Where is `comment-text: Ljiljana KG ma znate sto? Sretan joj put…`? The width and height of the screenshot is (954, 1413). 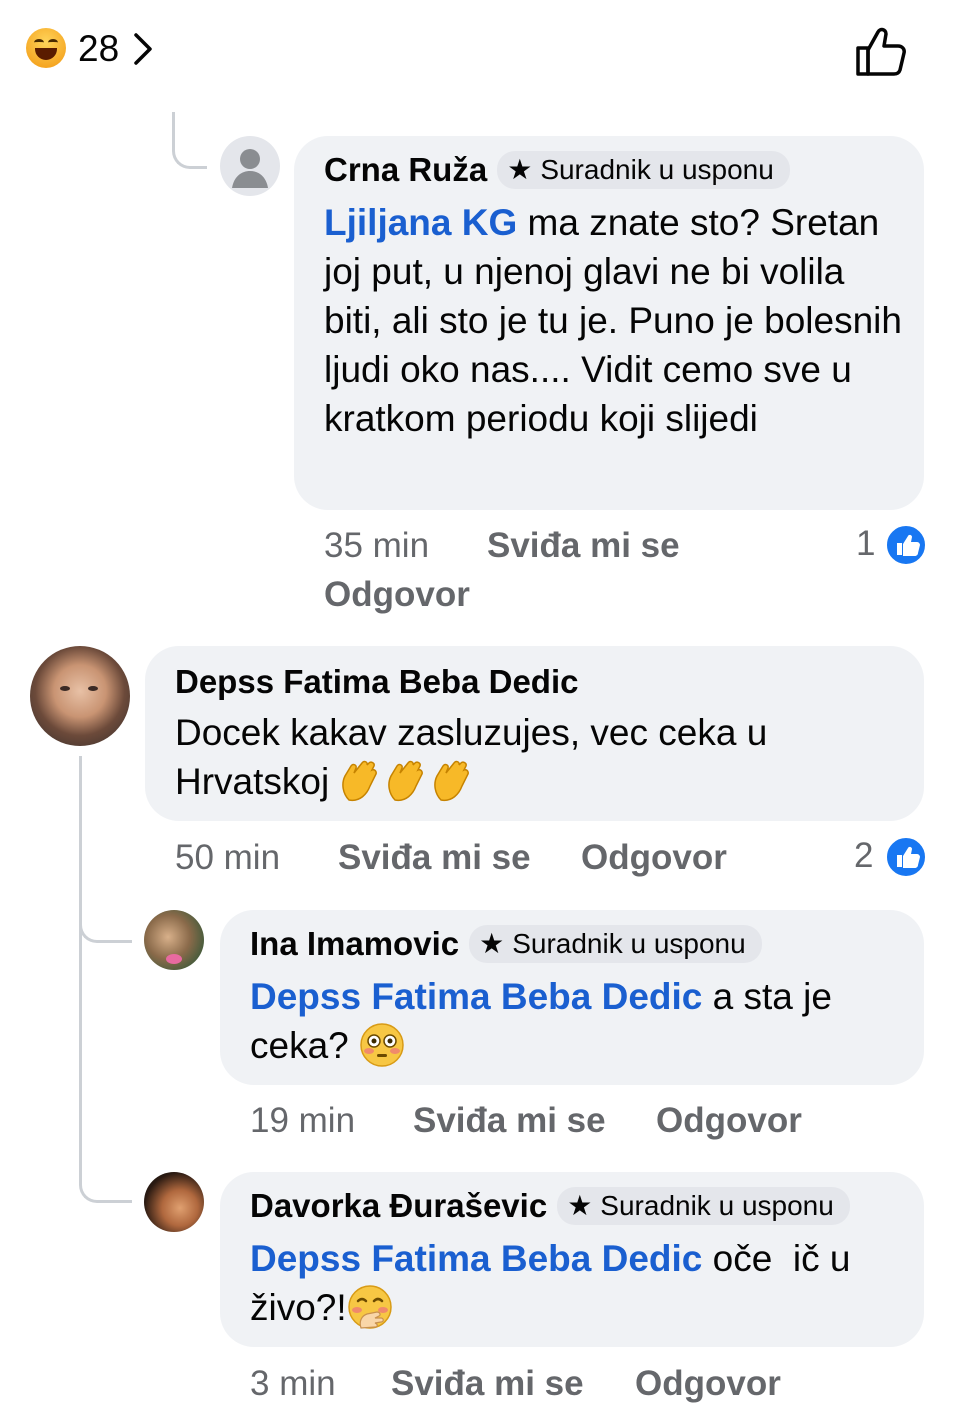 comment-text: Ljiljana KG ma znate sto? Sretan joj put… is located at coordinates (616, 320).